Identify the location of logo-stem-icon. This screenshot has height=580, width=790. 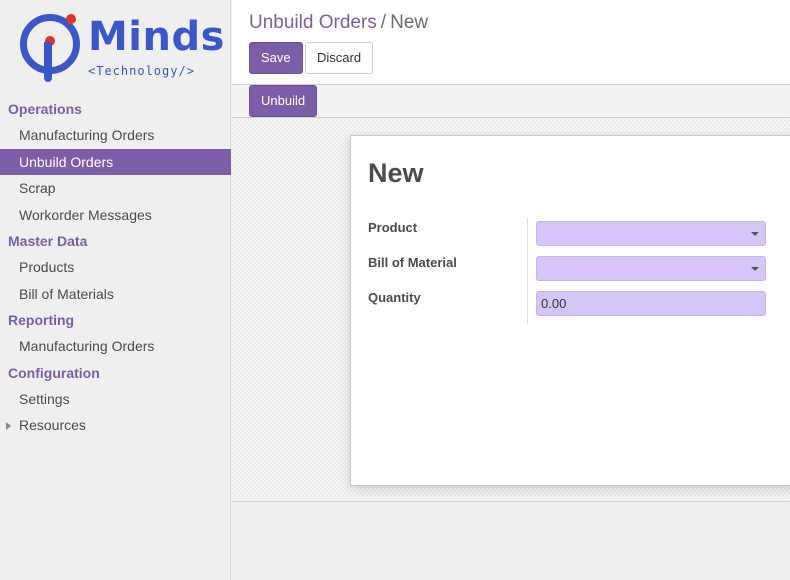
(48, 62).